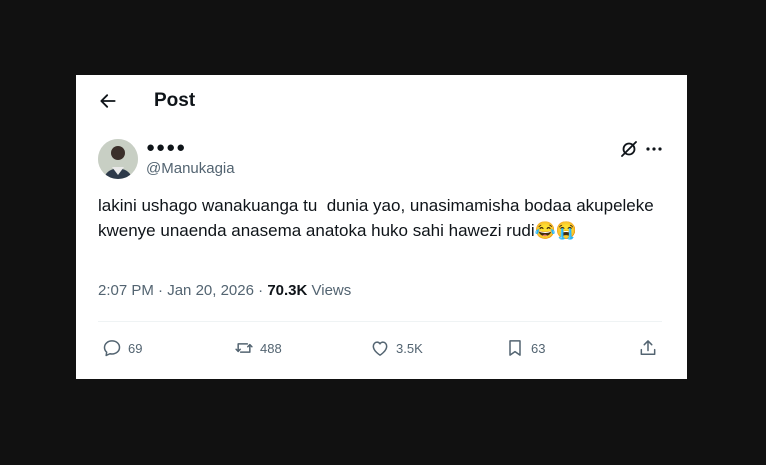 The height and width of the screenshot is (465, 766). Describe the element at coordinates (112, 348) in the screenshot. I see `reply-icon` at that location.